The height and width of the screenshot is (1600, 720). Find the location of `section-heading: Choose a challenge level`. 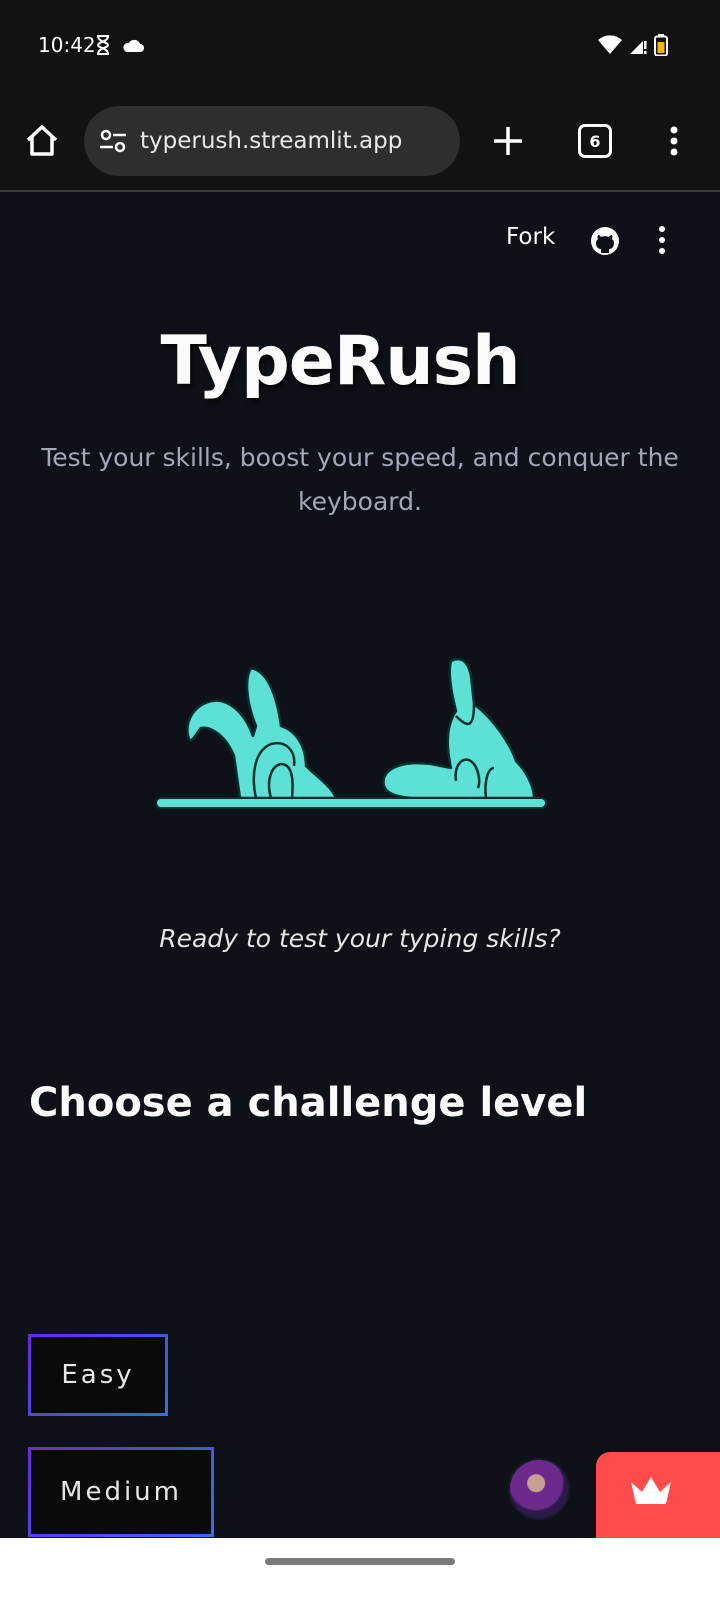

section-heading: Choose a challenge level is located at coordinates (308, 1103).